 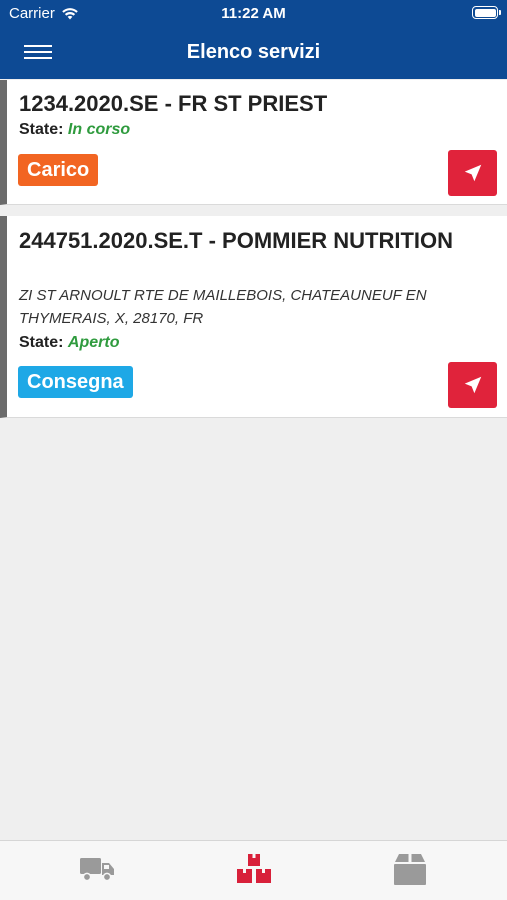 I want to click on status-bar: Carrier 11:22 AM, so click(x=253, y=14).